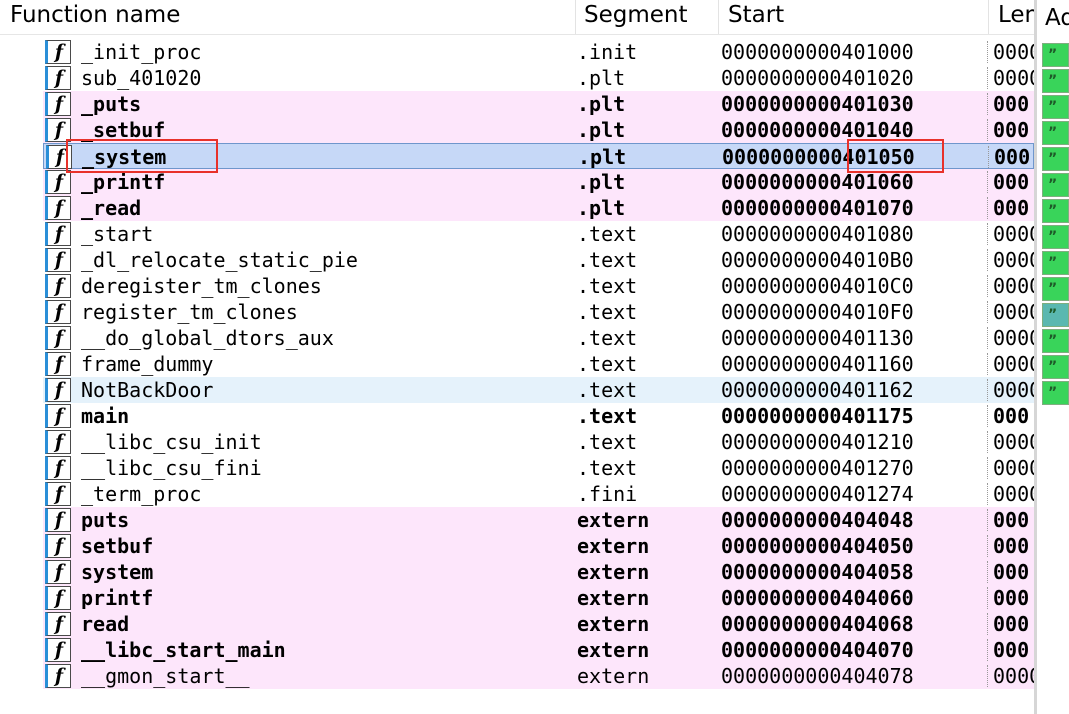 The width and height of the screenshot is (1069, 714). Describe the element at coordinates (538, 234) in the screenshot. I see `table-row: f _start .text 0000000000401080 0000` at that location.